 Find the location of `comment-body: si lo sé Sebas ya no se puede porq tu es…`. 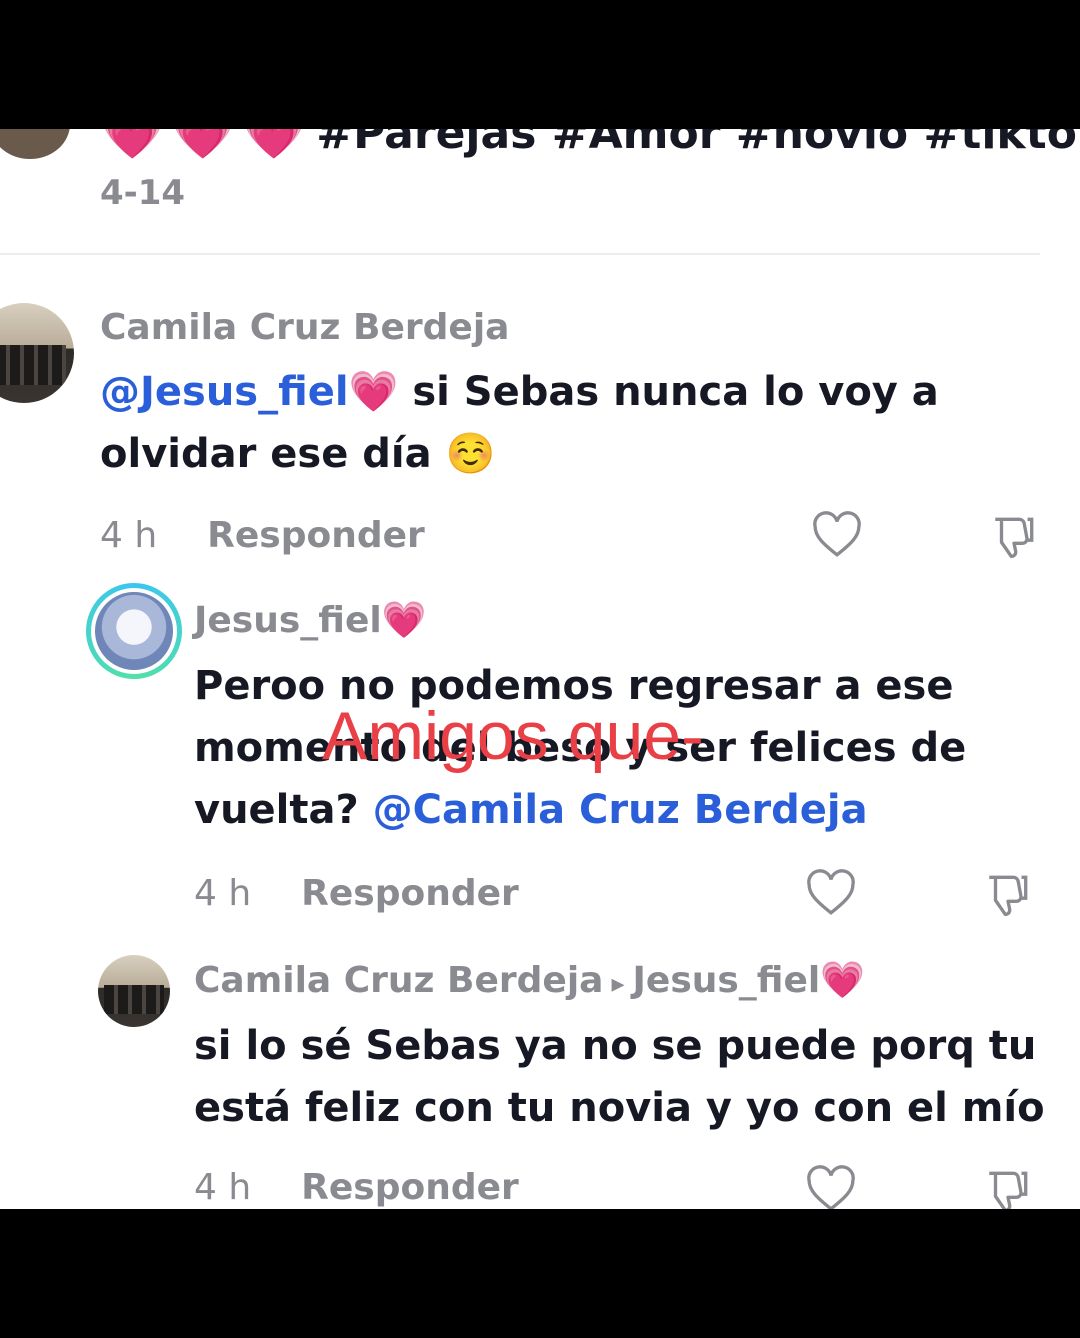

comment-body: si lo sé Sebas ya no se puede porq tu es… is located at coordinates (624, 1077).